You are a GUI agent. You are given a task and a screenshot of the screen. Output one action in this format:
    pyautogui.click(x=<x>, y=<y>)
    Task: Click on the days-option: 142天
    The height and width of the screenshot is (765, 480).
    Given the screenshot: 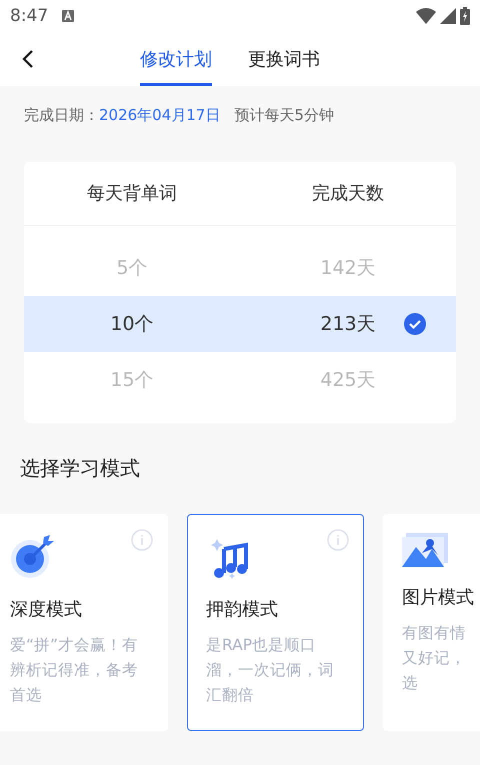 What is the action you would take?
    pyautogui.click(x=348, y=268)
    